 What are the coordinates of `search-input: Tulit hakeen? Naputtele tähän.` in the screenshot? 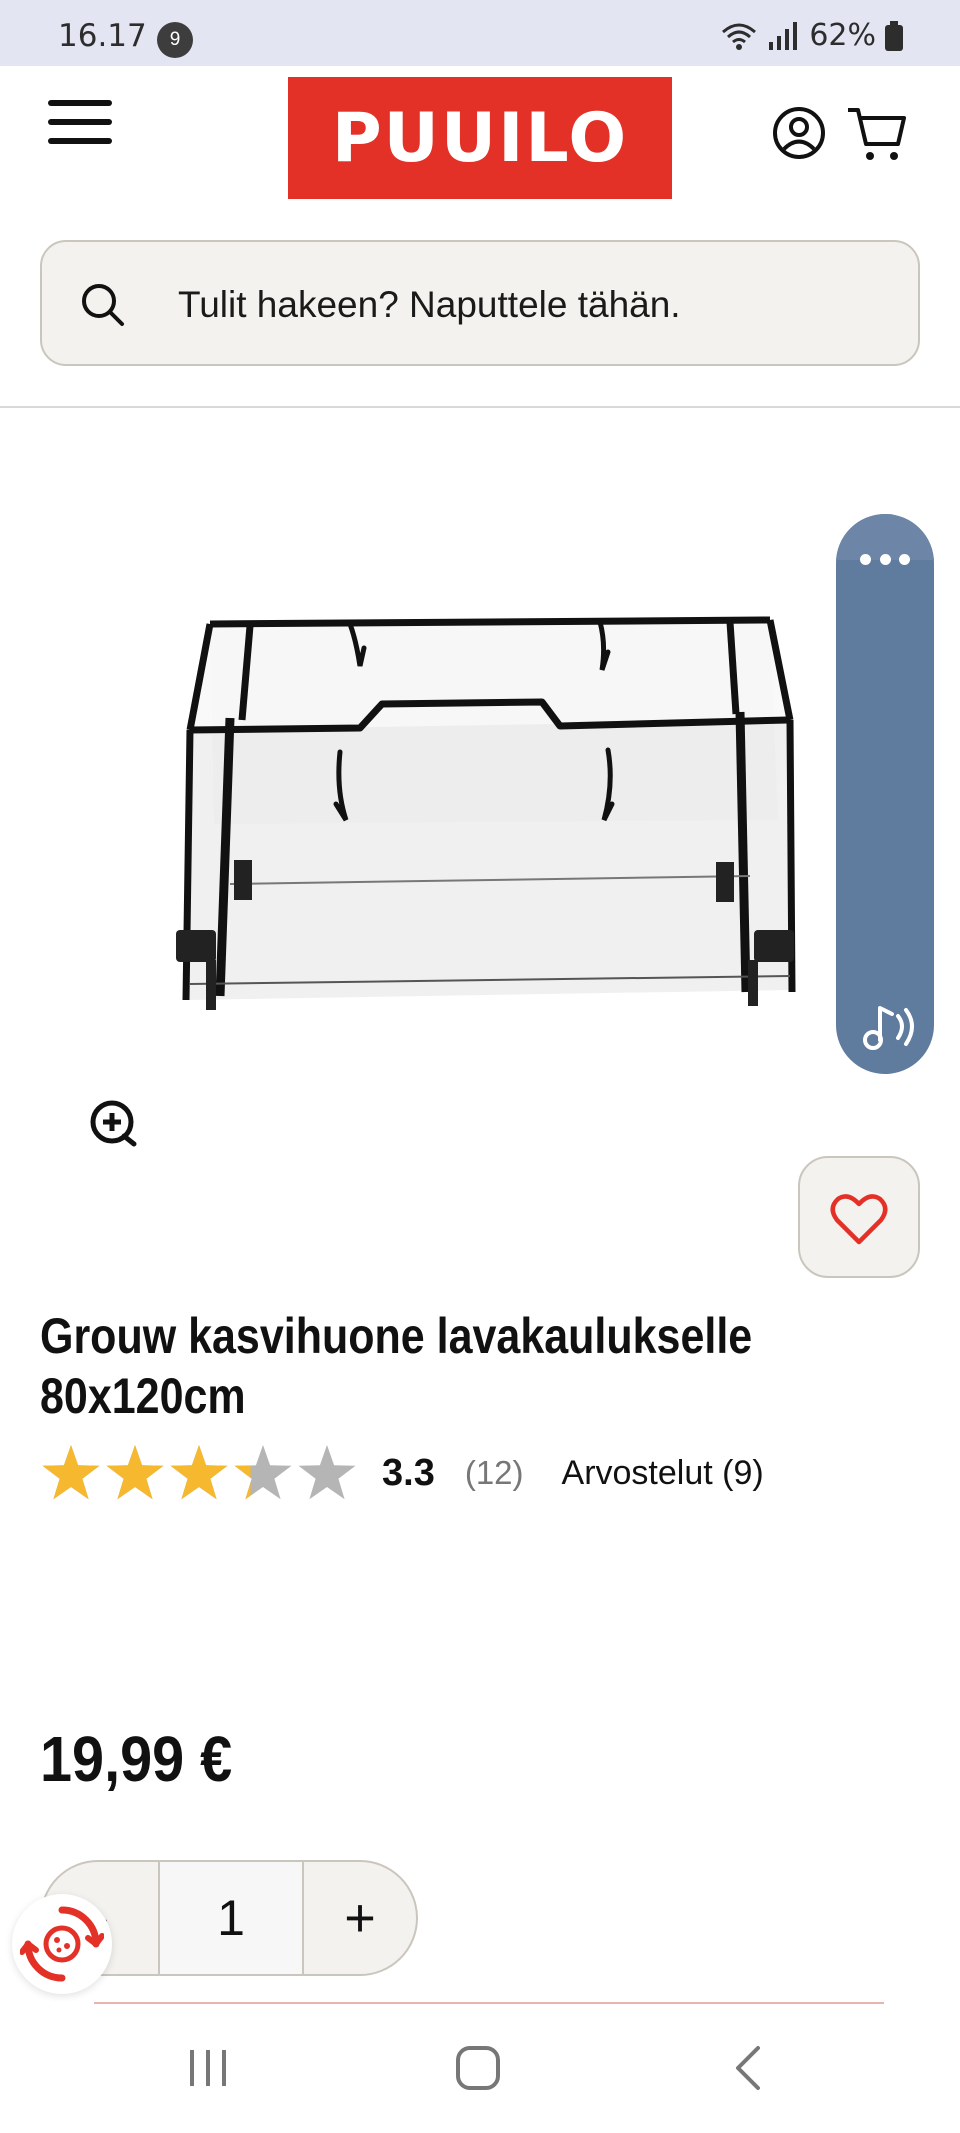 It's located at (480, 303).